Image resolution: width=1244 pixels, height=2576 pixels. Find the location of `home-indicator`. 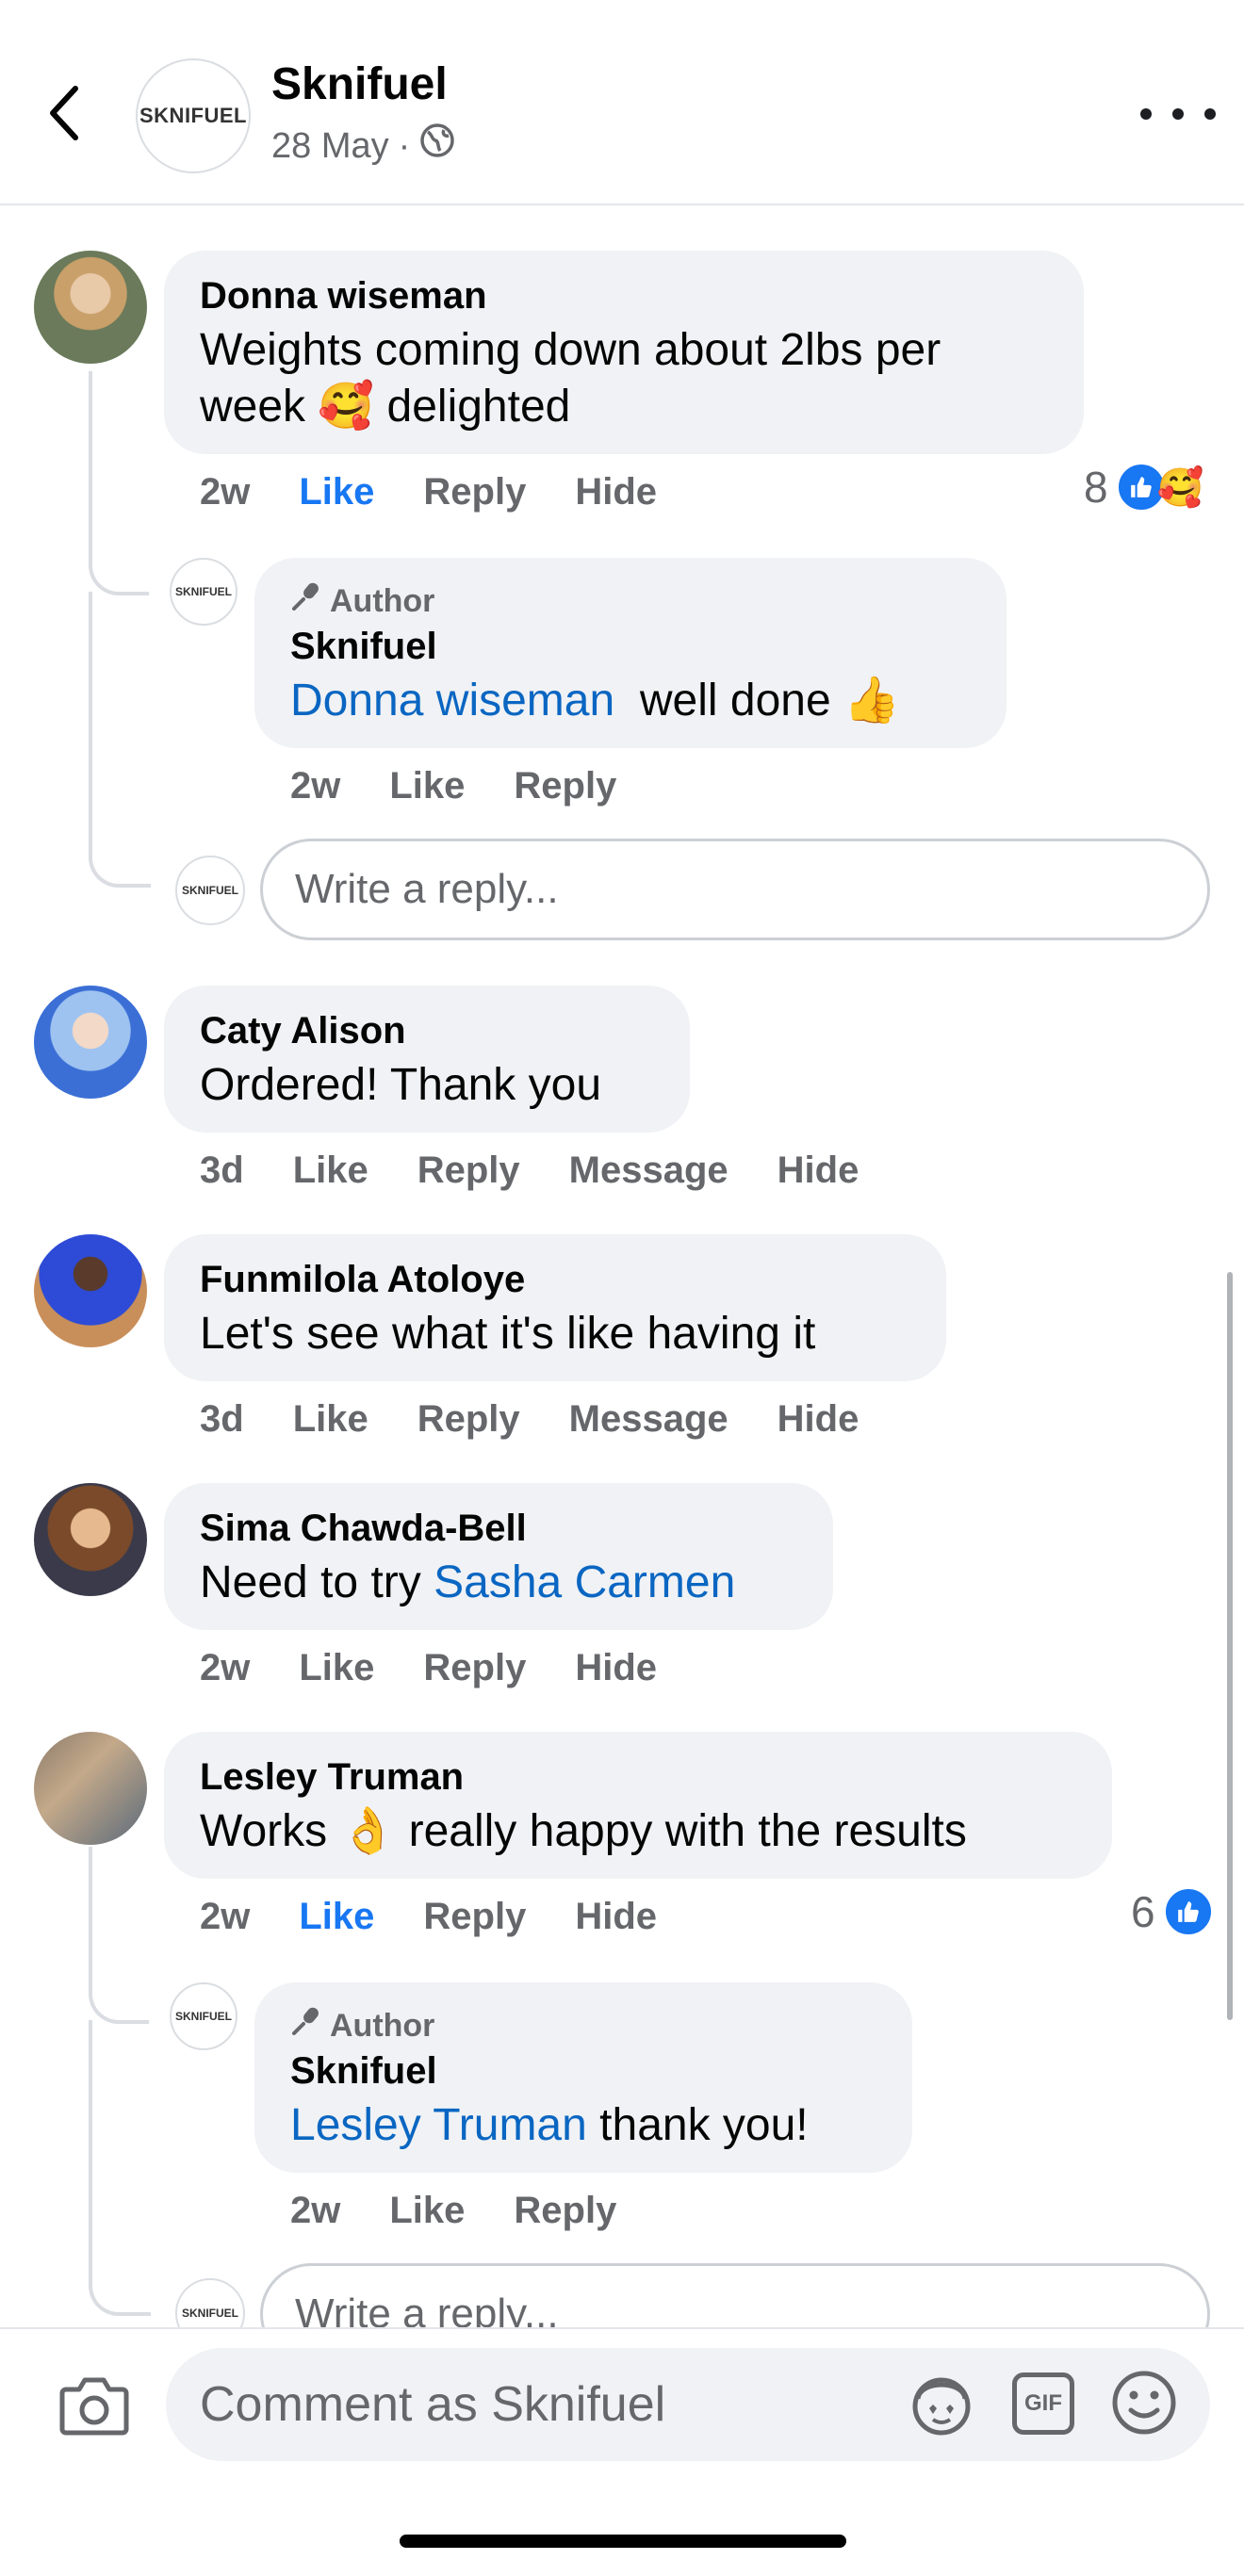

home-indicator is located at coordinates (623, 2541).